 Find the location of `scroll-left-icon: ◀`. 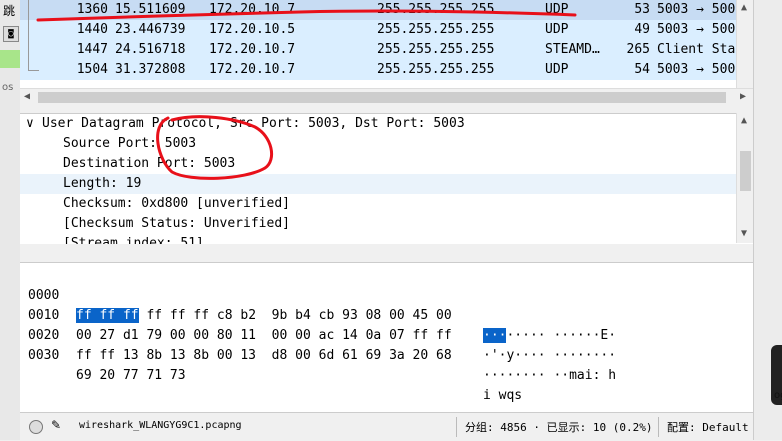

scroll-left-icon: ◀ is located at coordinates (27, 96).